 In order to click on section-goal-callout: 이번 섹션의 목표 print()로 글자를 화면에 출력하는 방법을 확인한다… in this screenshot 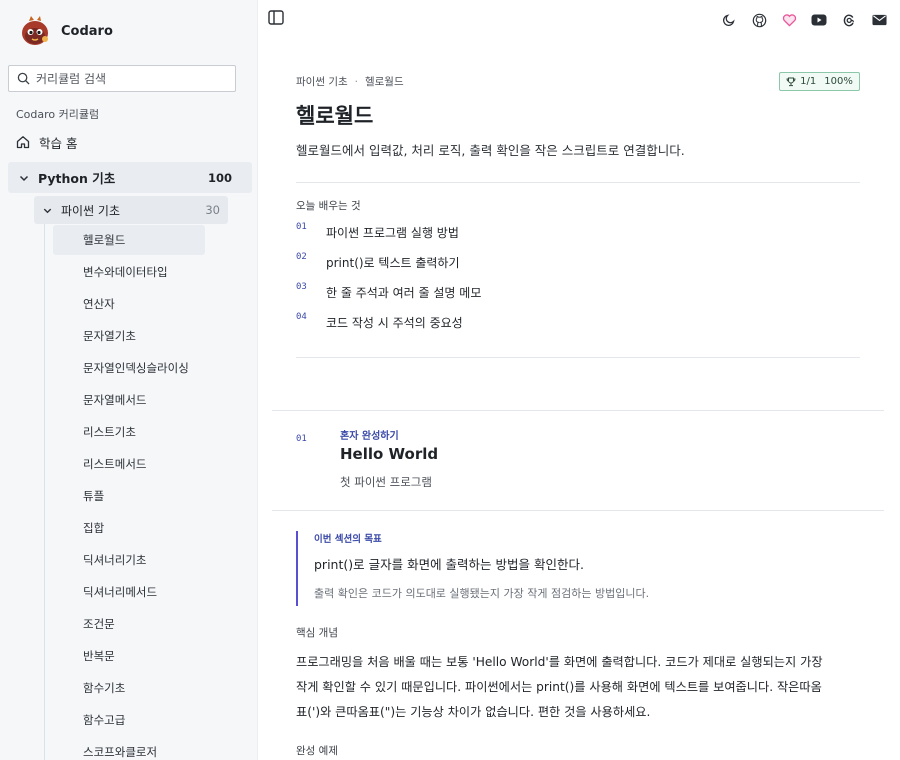, I will do `click(576, 568)`.